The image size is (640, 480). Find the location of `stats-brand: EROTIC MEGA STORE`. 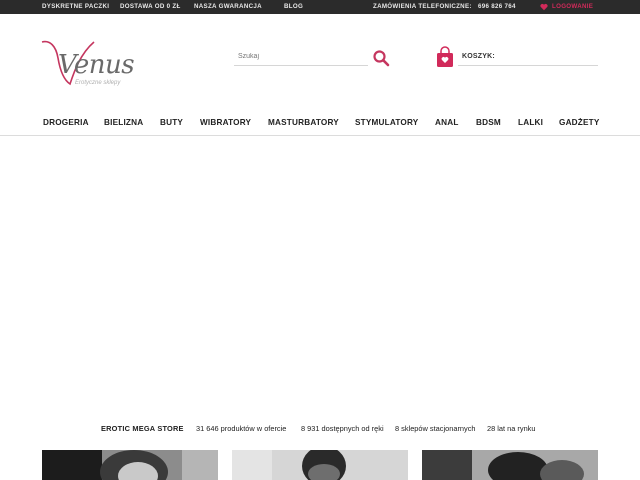

stats-brand: EROTIC MEGA STORE is located at coordinates (142, 428).